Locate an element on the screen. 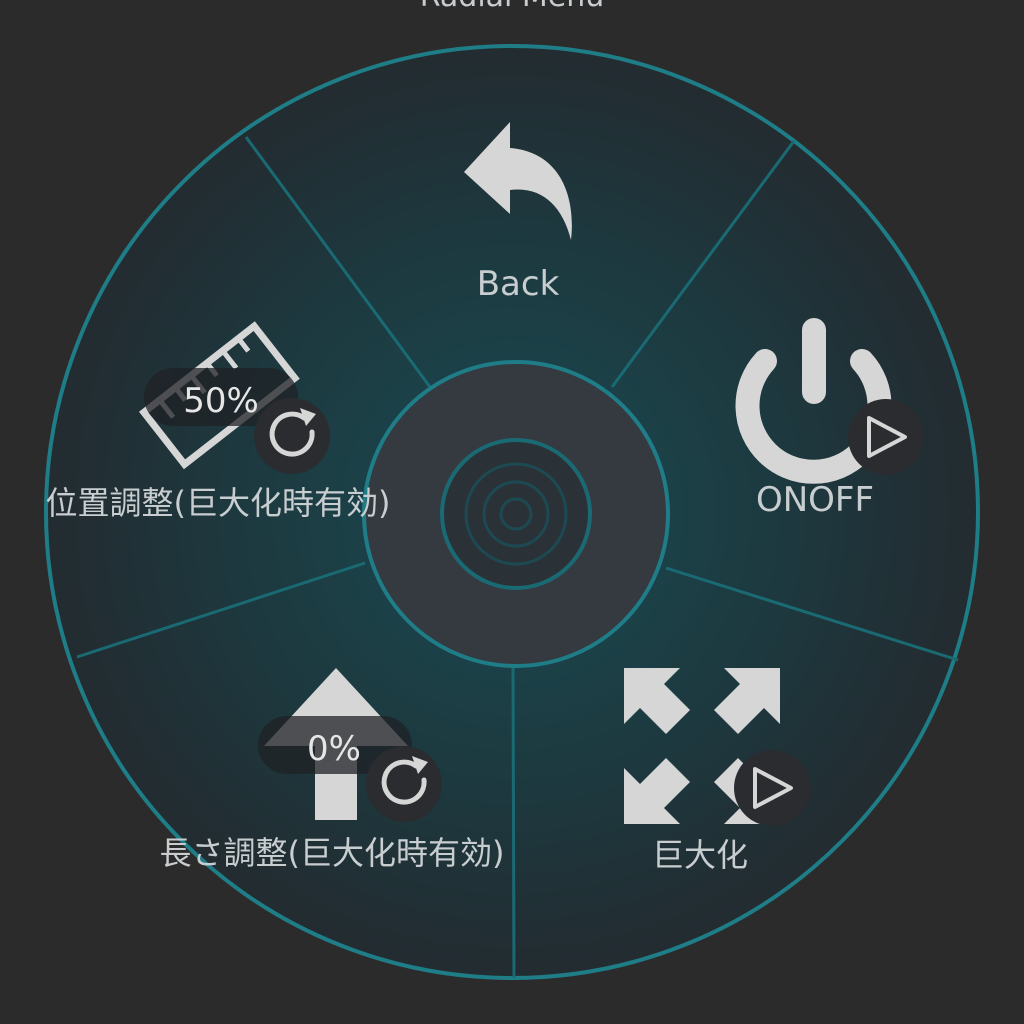 The height and width of the screenshot is (1024, 1024). position-value: 50% is located at coordinates (221, 401).